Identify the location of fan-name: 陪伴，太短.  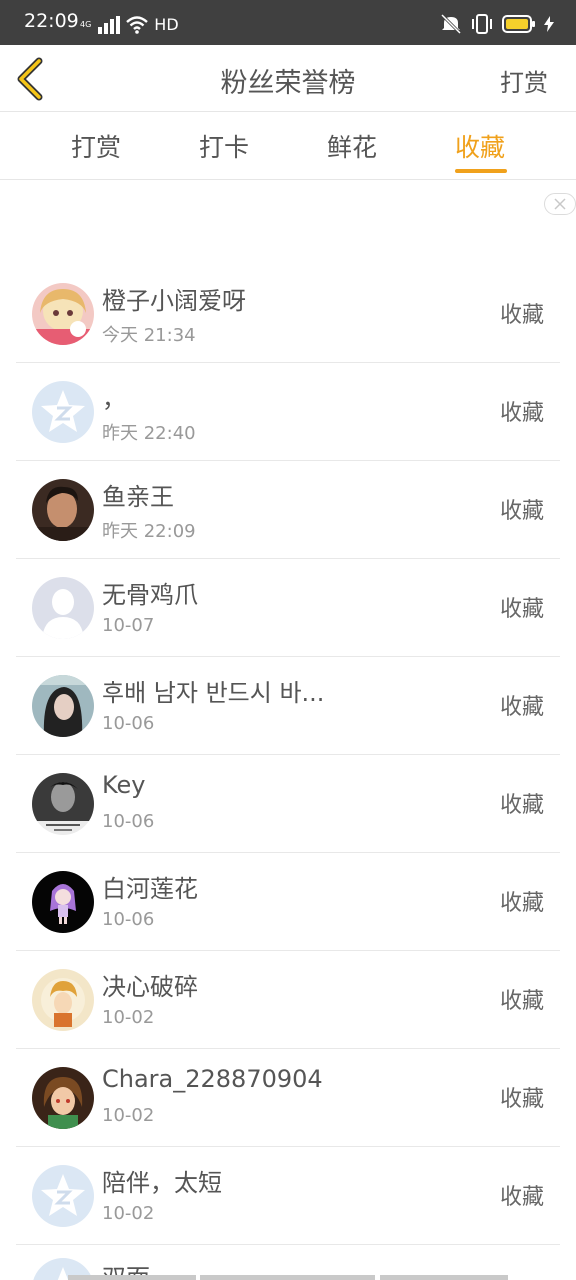
(162, 1183).